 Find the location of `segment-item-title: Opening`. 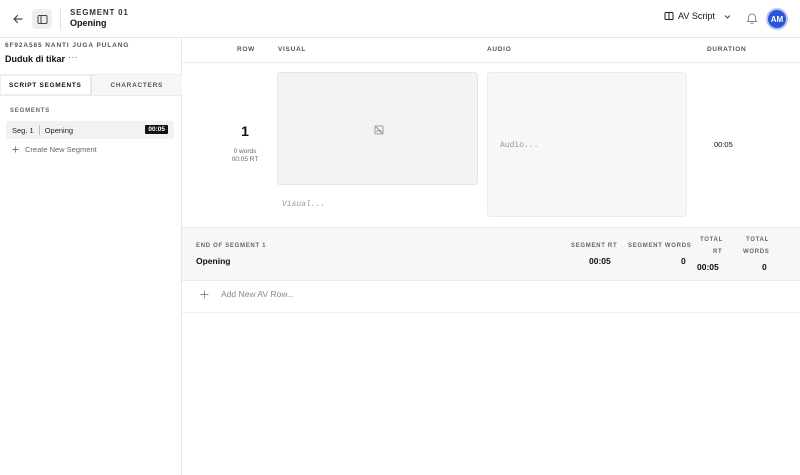

segment-item-title: Opening is located at coordinates (59, 130).